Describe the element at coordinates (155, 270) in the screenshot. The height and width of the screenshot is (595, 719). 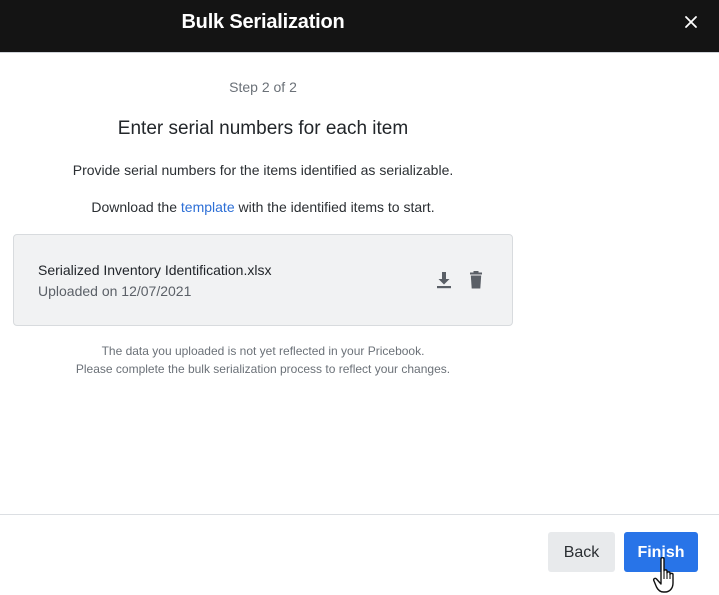
I see `file-name: Serialized Inventory Identification.xlsx` at that location.